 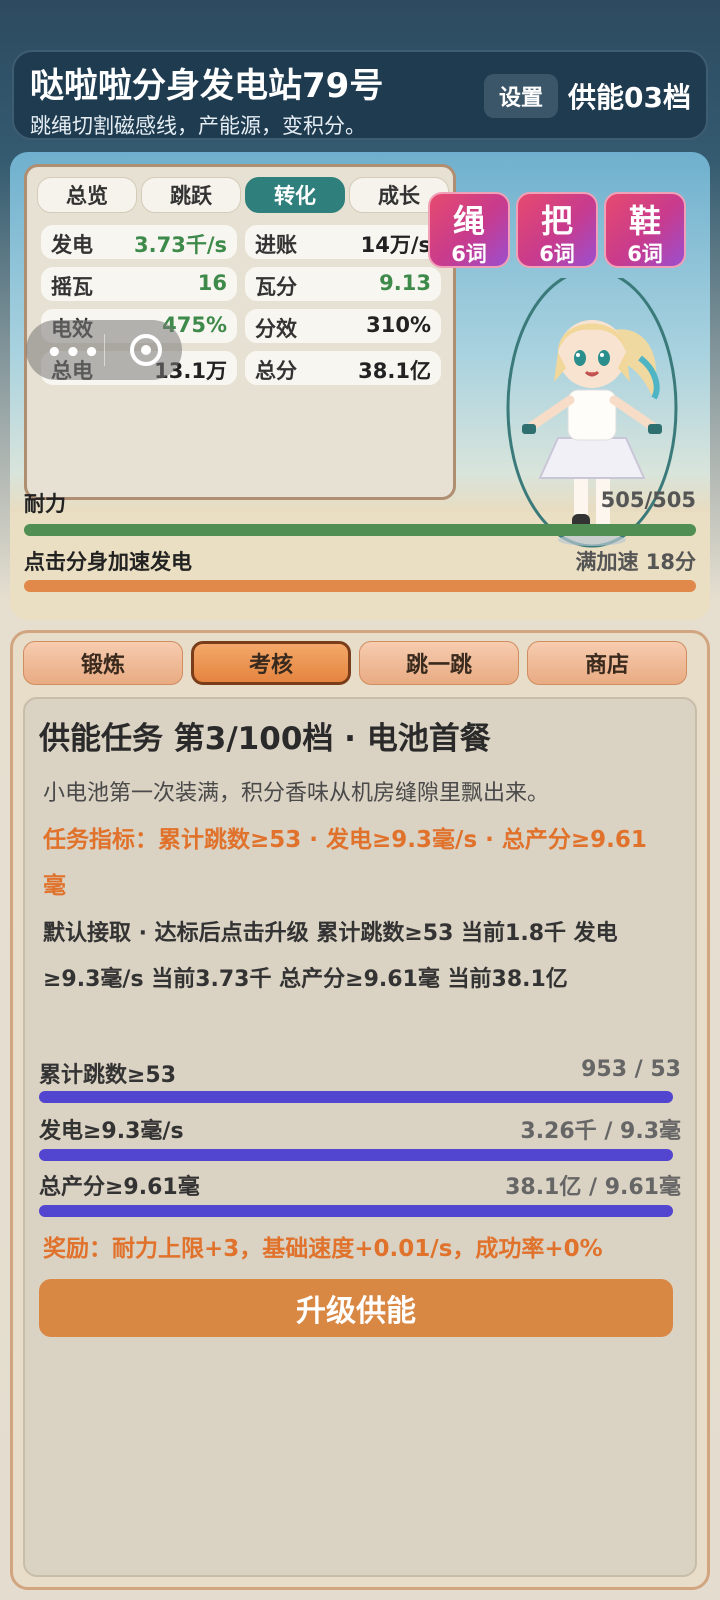 I want to click on stat-label: 发电, so click(x=72, y=245).